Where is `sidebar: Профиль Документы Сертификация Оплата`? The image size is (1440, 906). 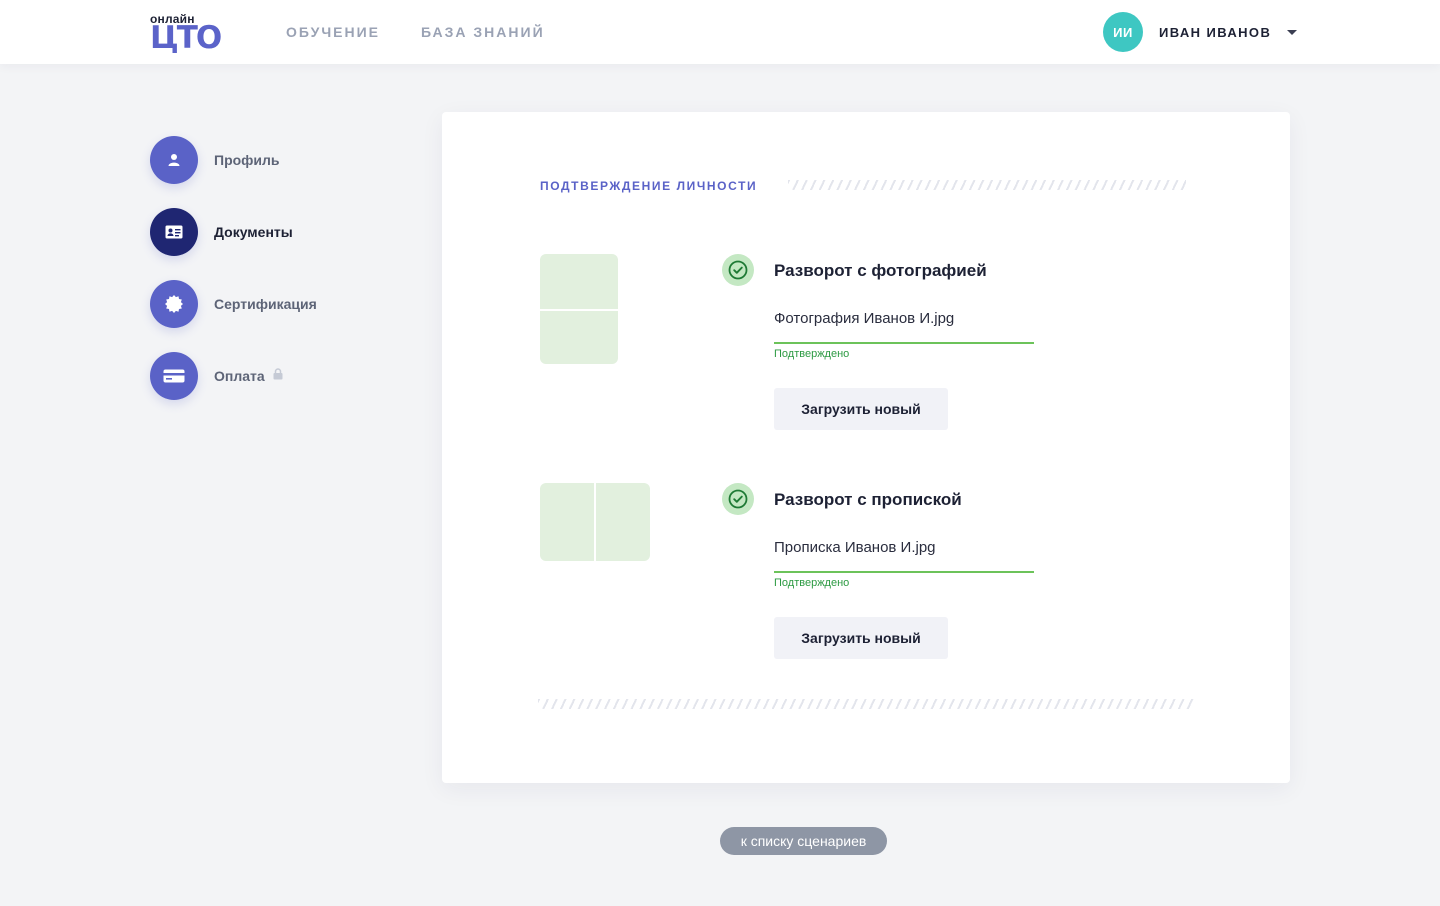
sidebar: Профиль Документы Сертификация Оплата is located at coordinates (233, 280).